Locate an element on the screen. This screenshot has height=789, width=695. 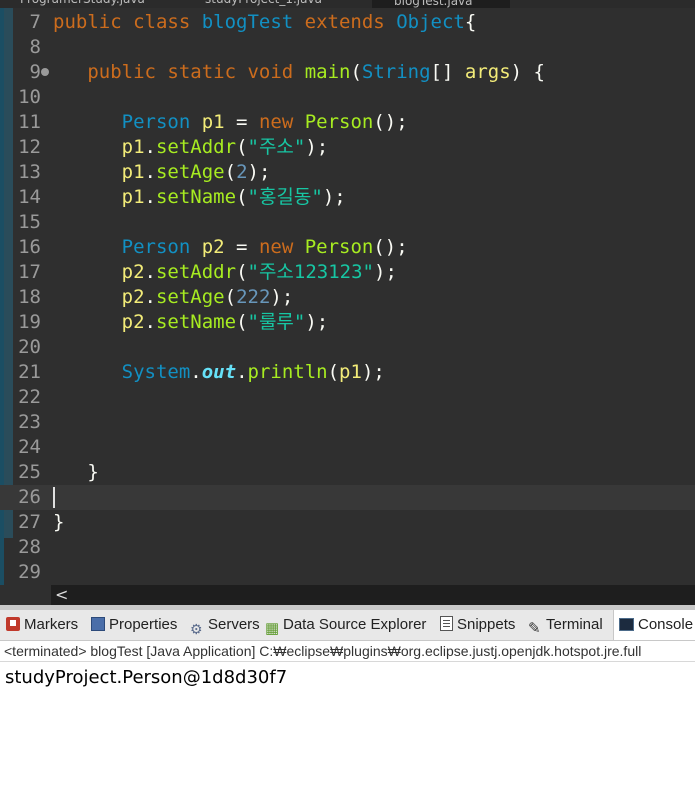
code-token: extends is located at coordinates (350, 22).